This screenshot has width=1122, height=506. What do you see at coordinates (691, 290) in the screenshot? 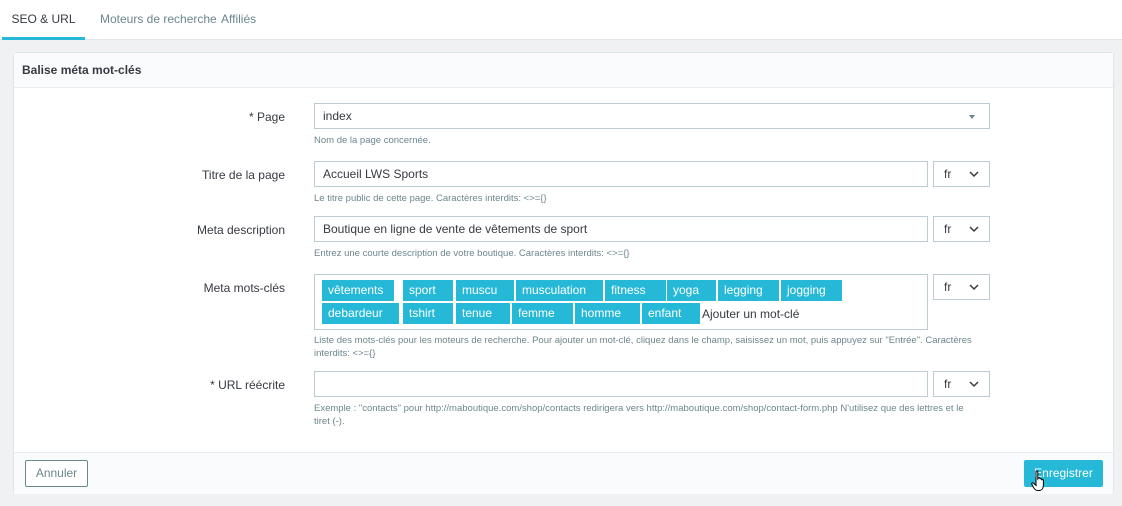
I see `keyword-tag: yoga` at bounding box center [691, 290].